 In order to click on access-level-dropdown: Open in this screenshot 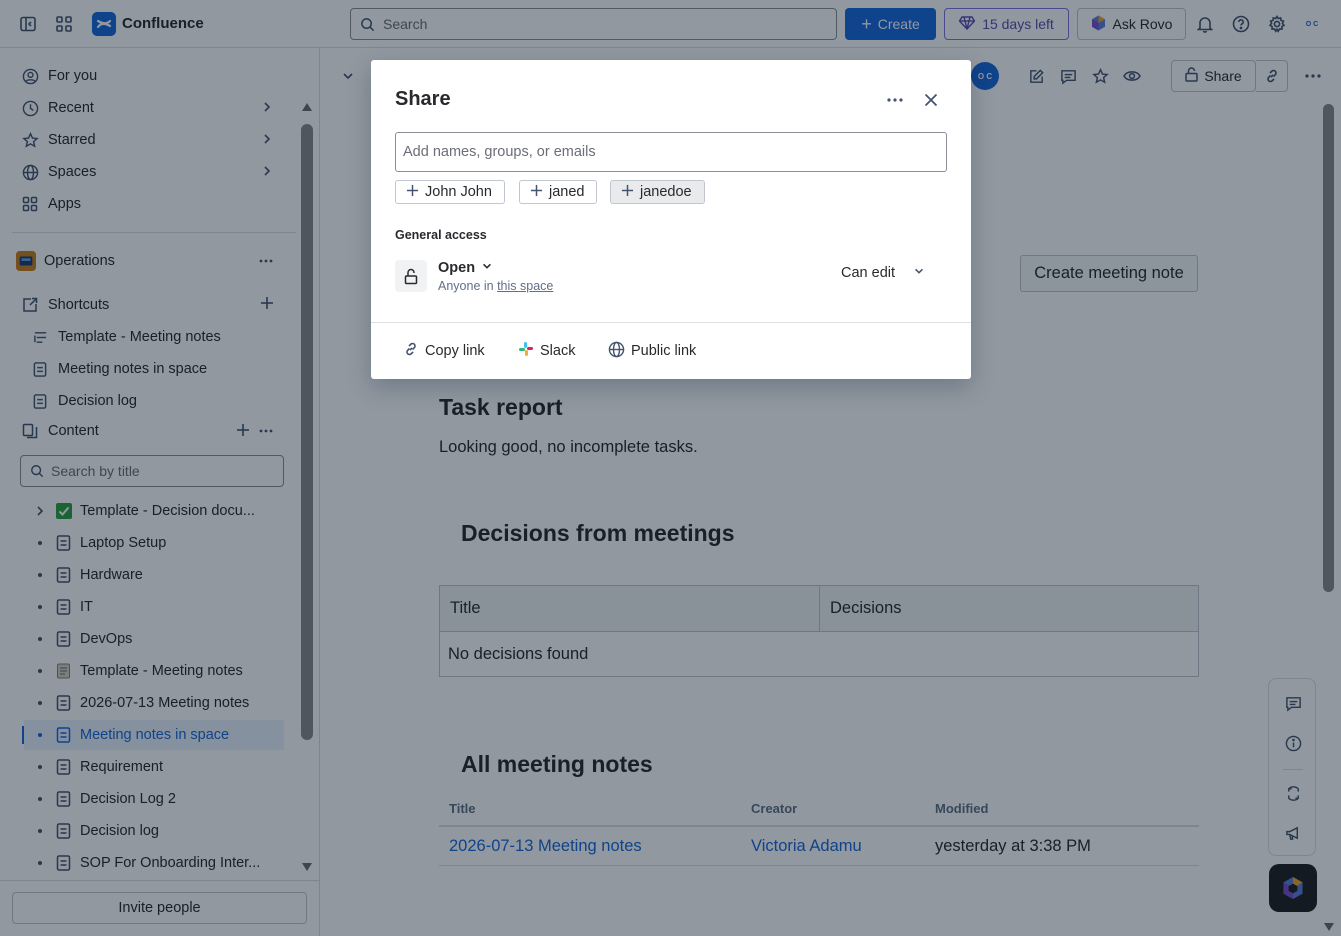, I will do `click(465, 268)`.